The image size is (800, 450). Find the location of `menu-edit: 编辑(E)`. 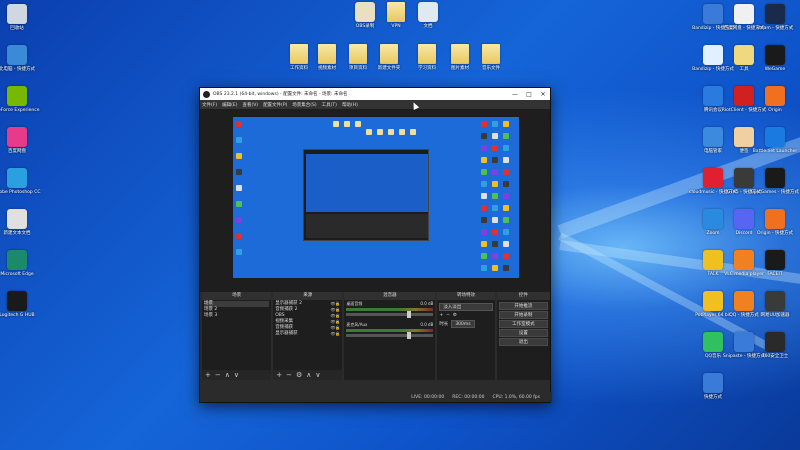

menu-edit: 编辑(E) is located at coordinates (229, 105).